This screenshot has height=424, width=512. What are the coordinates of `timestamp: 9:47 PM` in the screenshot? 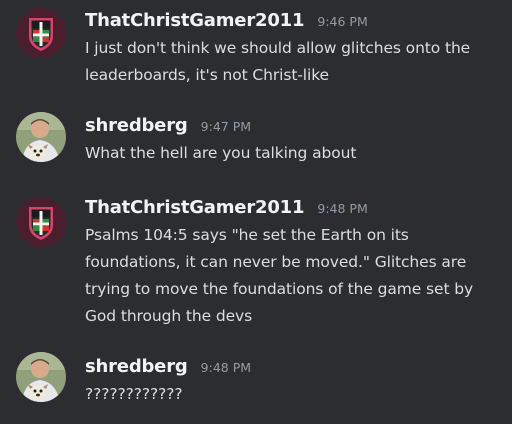 It's located at (226, 126).